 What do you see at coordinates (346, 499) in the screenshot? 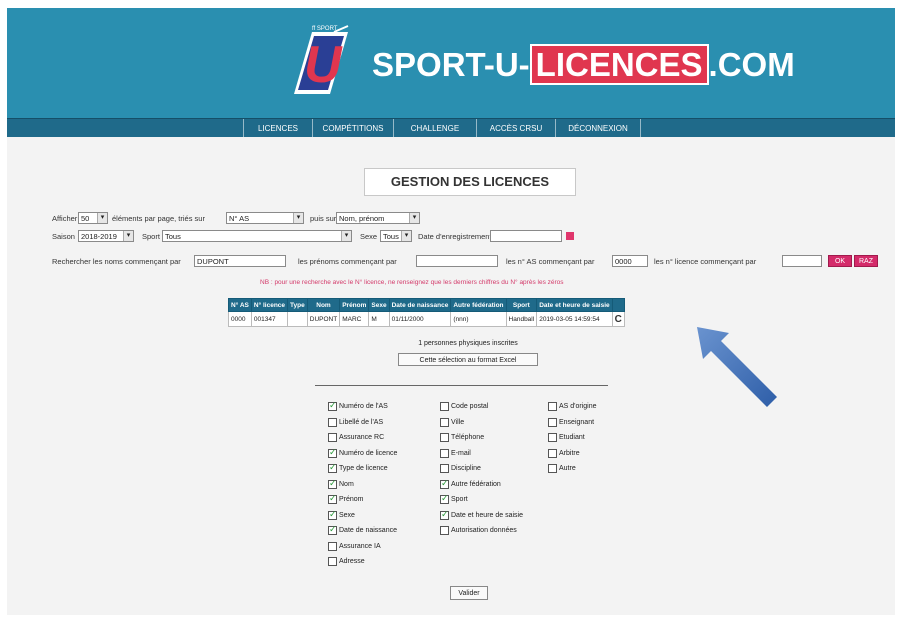
I see `column-checkbox: Prénom` at bounding box center [346, 499].